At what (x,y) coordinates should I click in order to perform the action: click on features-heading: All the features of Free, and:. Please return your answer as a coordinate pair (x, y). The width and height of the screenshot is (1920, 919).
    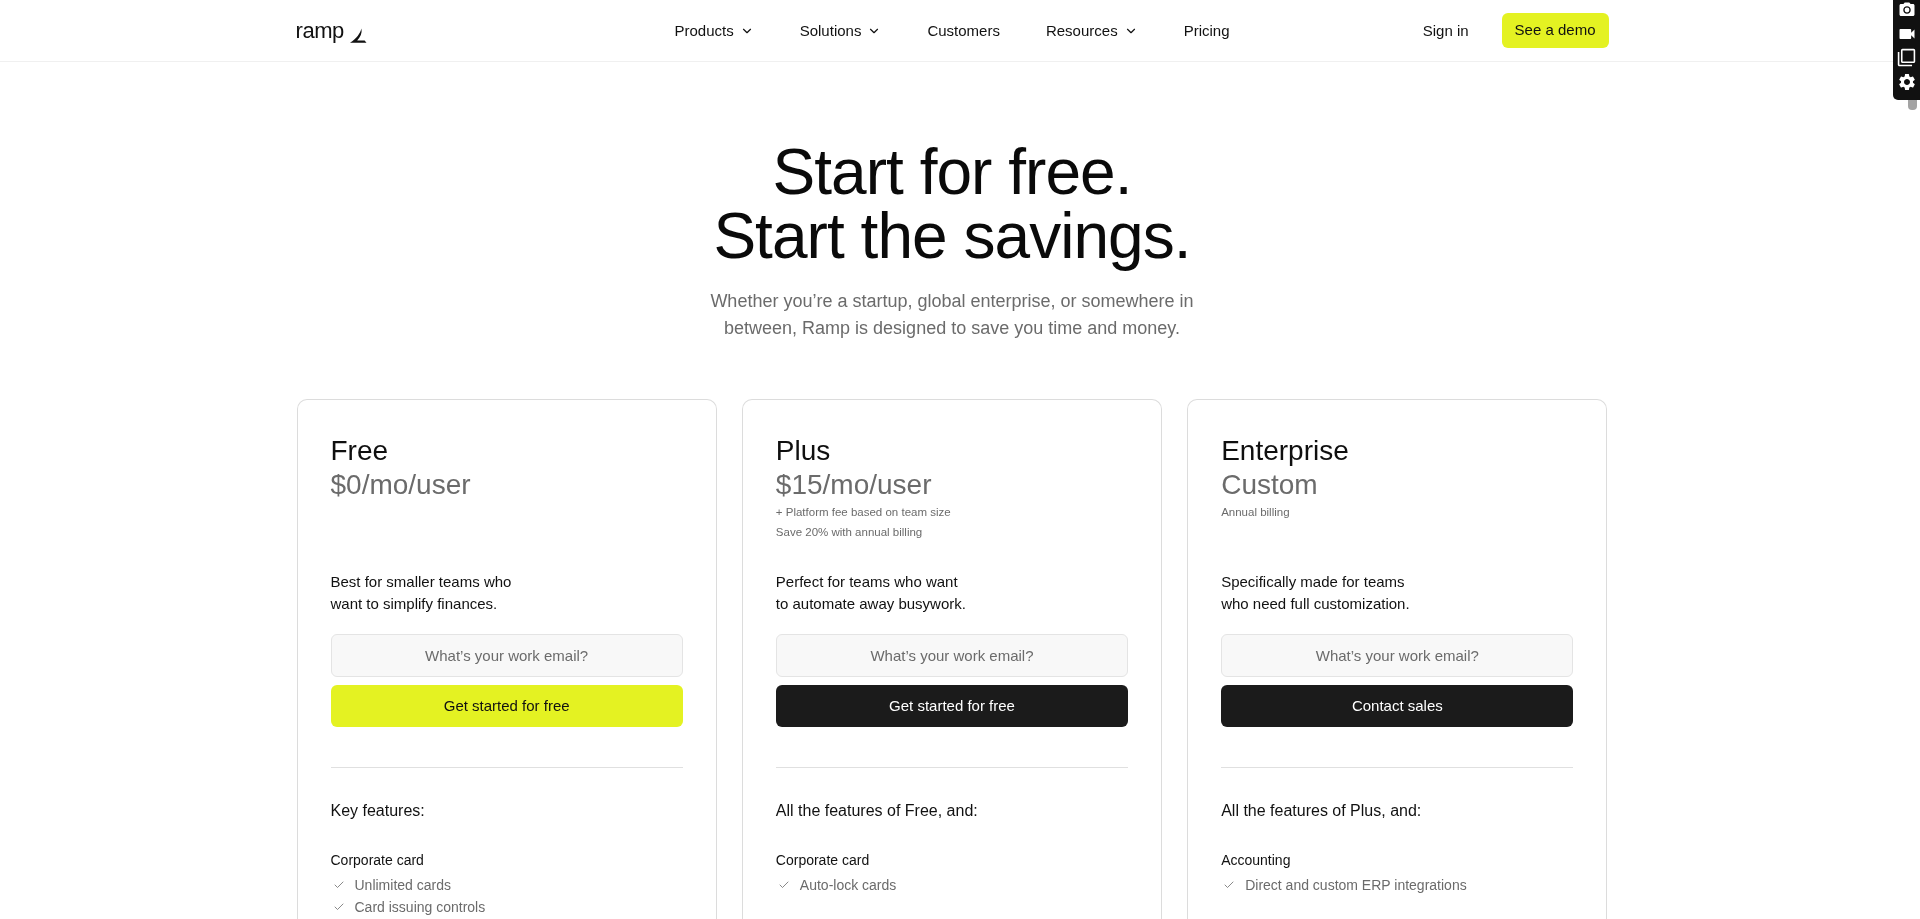
    Looking at the image, I should click on (876, 811).